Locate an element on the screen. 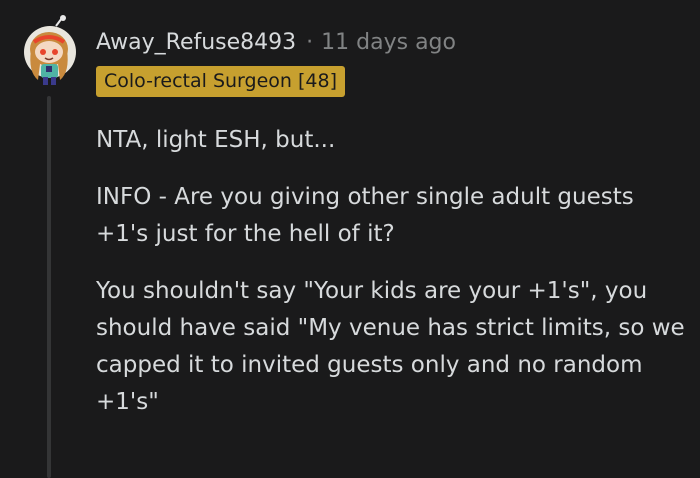 This screenshot has width=700, height=478. thread-collapse-line is located at coordinates (49, 287).